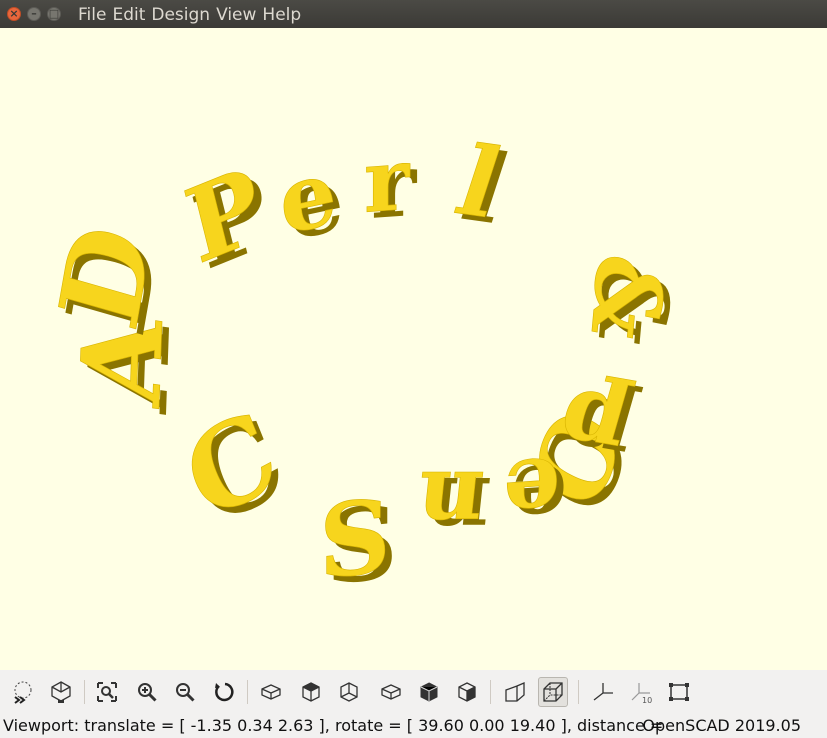  What do you see at coordinates (387, 181) in the screenshot?
I see `svg-text: r` at bounding box center [387, 181].